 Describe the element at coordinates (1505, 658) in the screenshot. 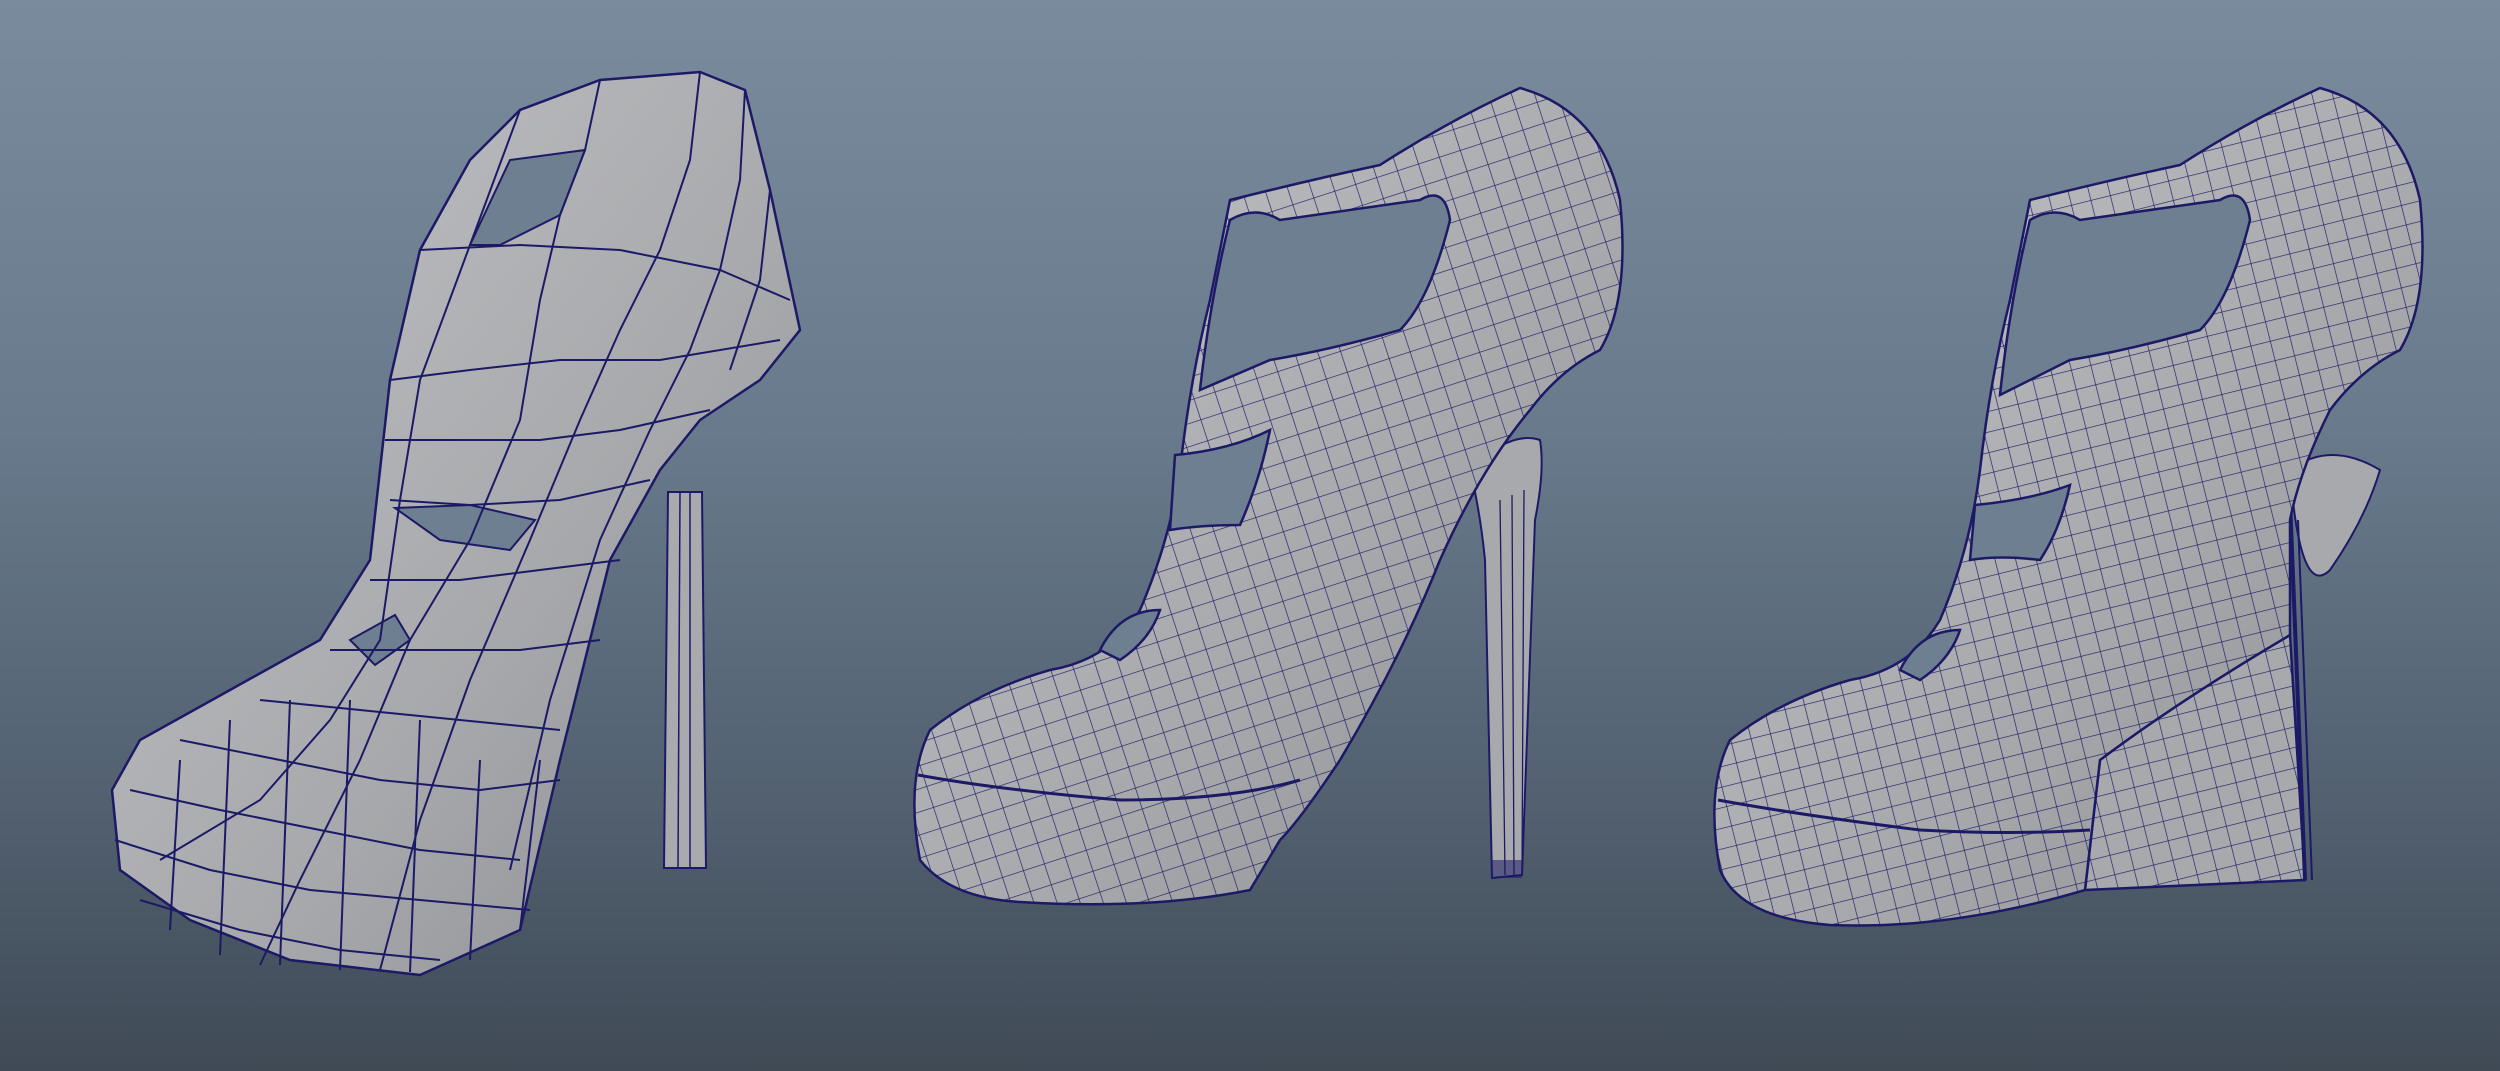

I see `subdivided-heel` at that location.